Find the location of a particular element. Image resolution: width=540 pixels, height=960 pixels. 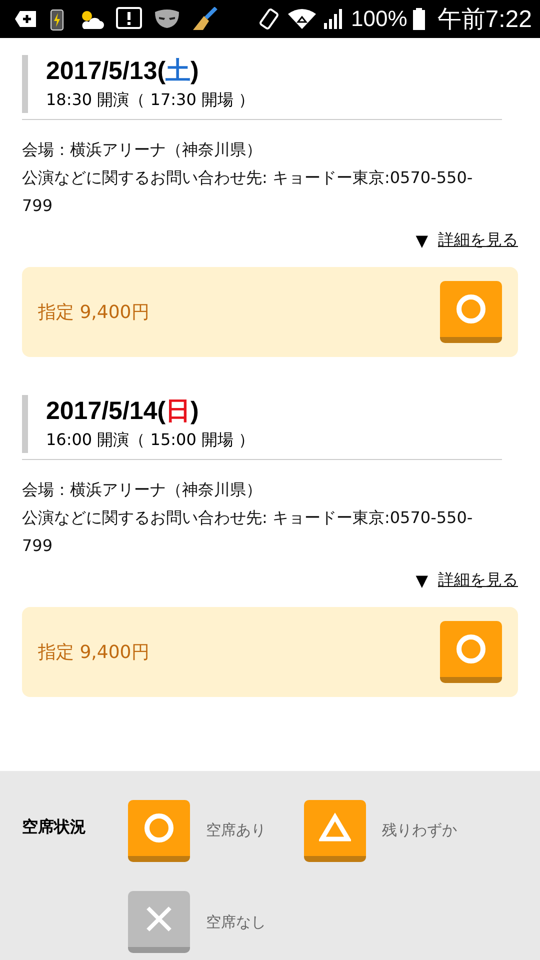

battery-charging-icon is located at coordinates (57, 19).